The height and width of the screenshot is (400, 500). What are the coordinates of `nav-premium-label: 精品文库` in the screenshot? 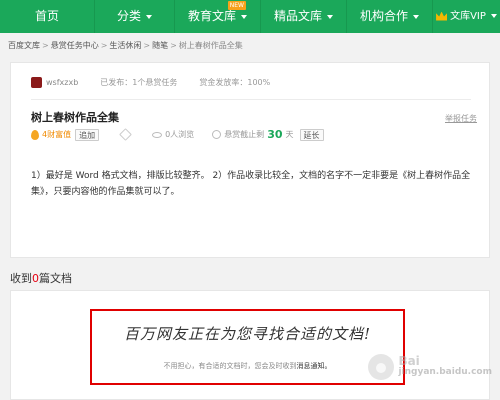 It's located at (297, 16).